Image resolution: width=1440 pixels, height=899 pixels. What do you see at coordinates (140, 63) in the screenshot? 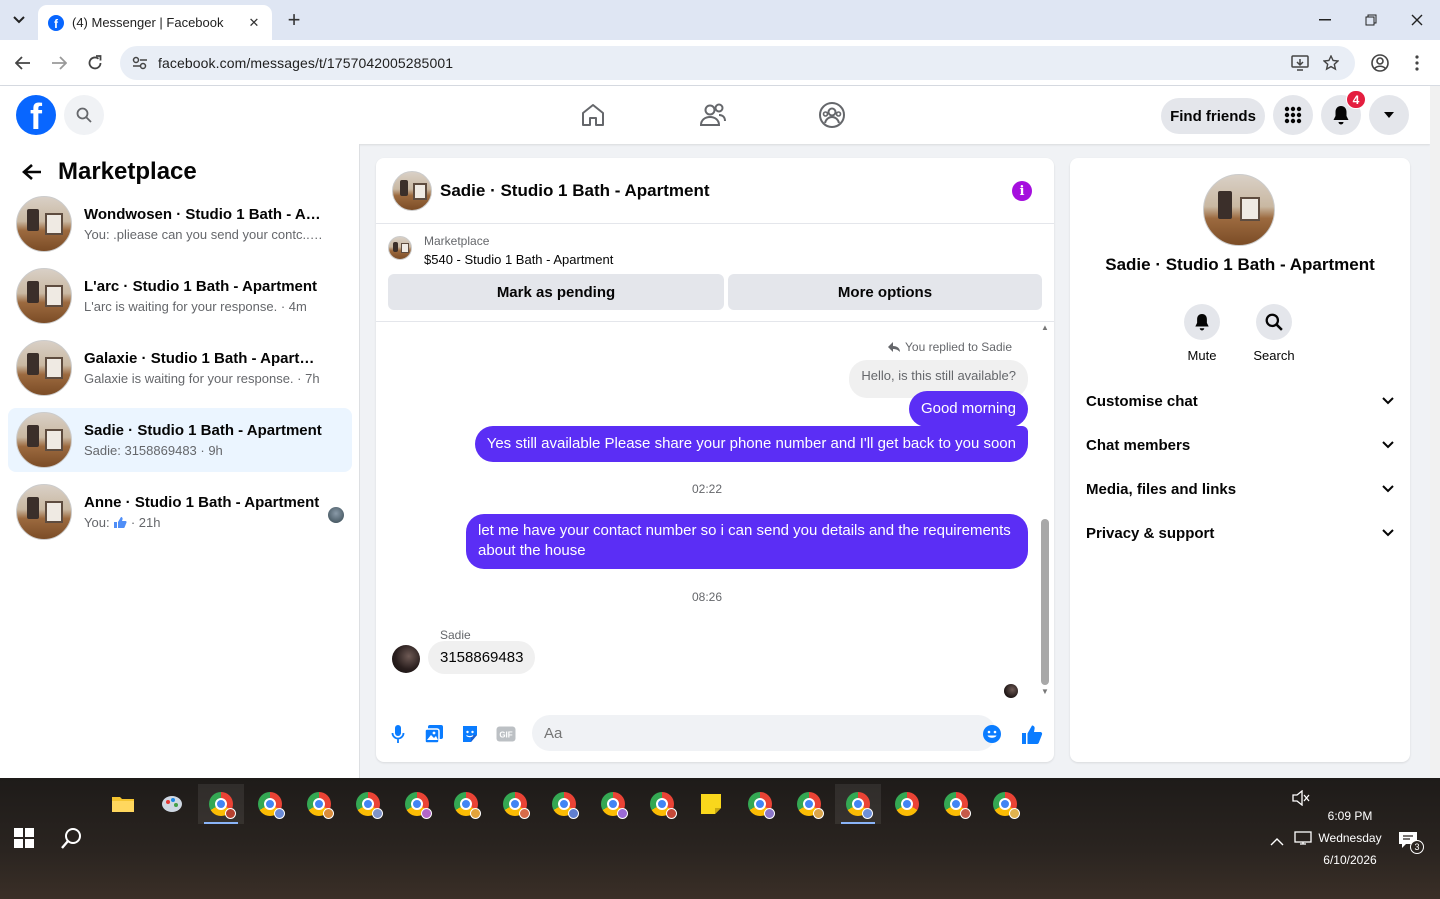
I see `site-settings-icon` at bounding box center [140, 63].